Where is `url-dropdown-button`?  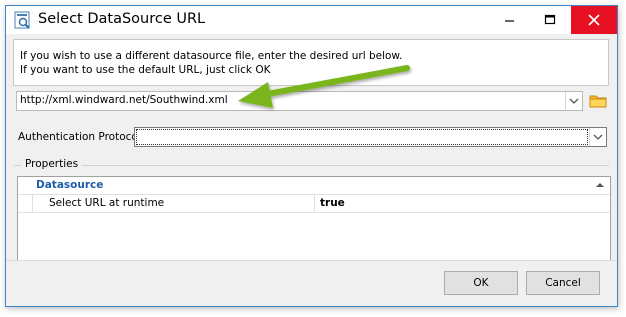 url-dropdown-button is located at coordinates (573, 101).